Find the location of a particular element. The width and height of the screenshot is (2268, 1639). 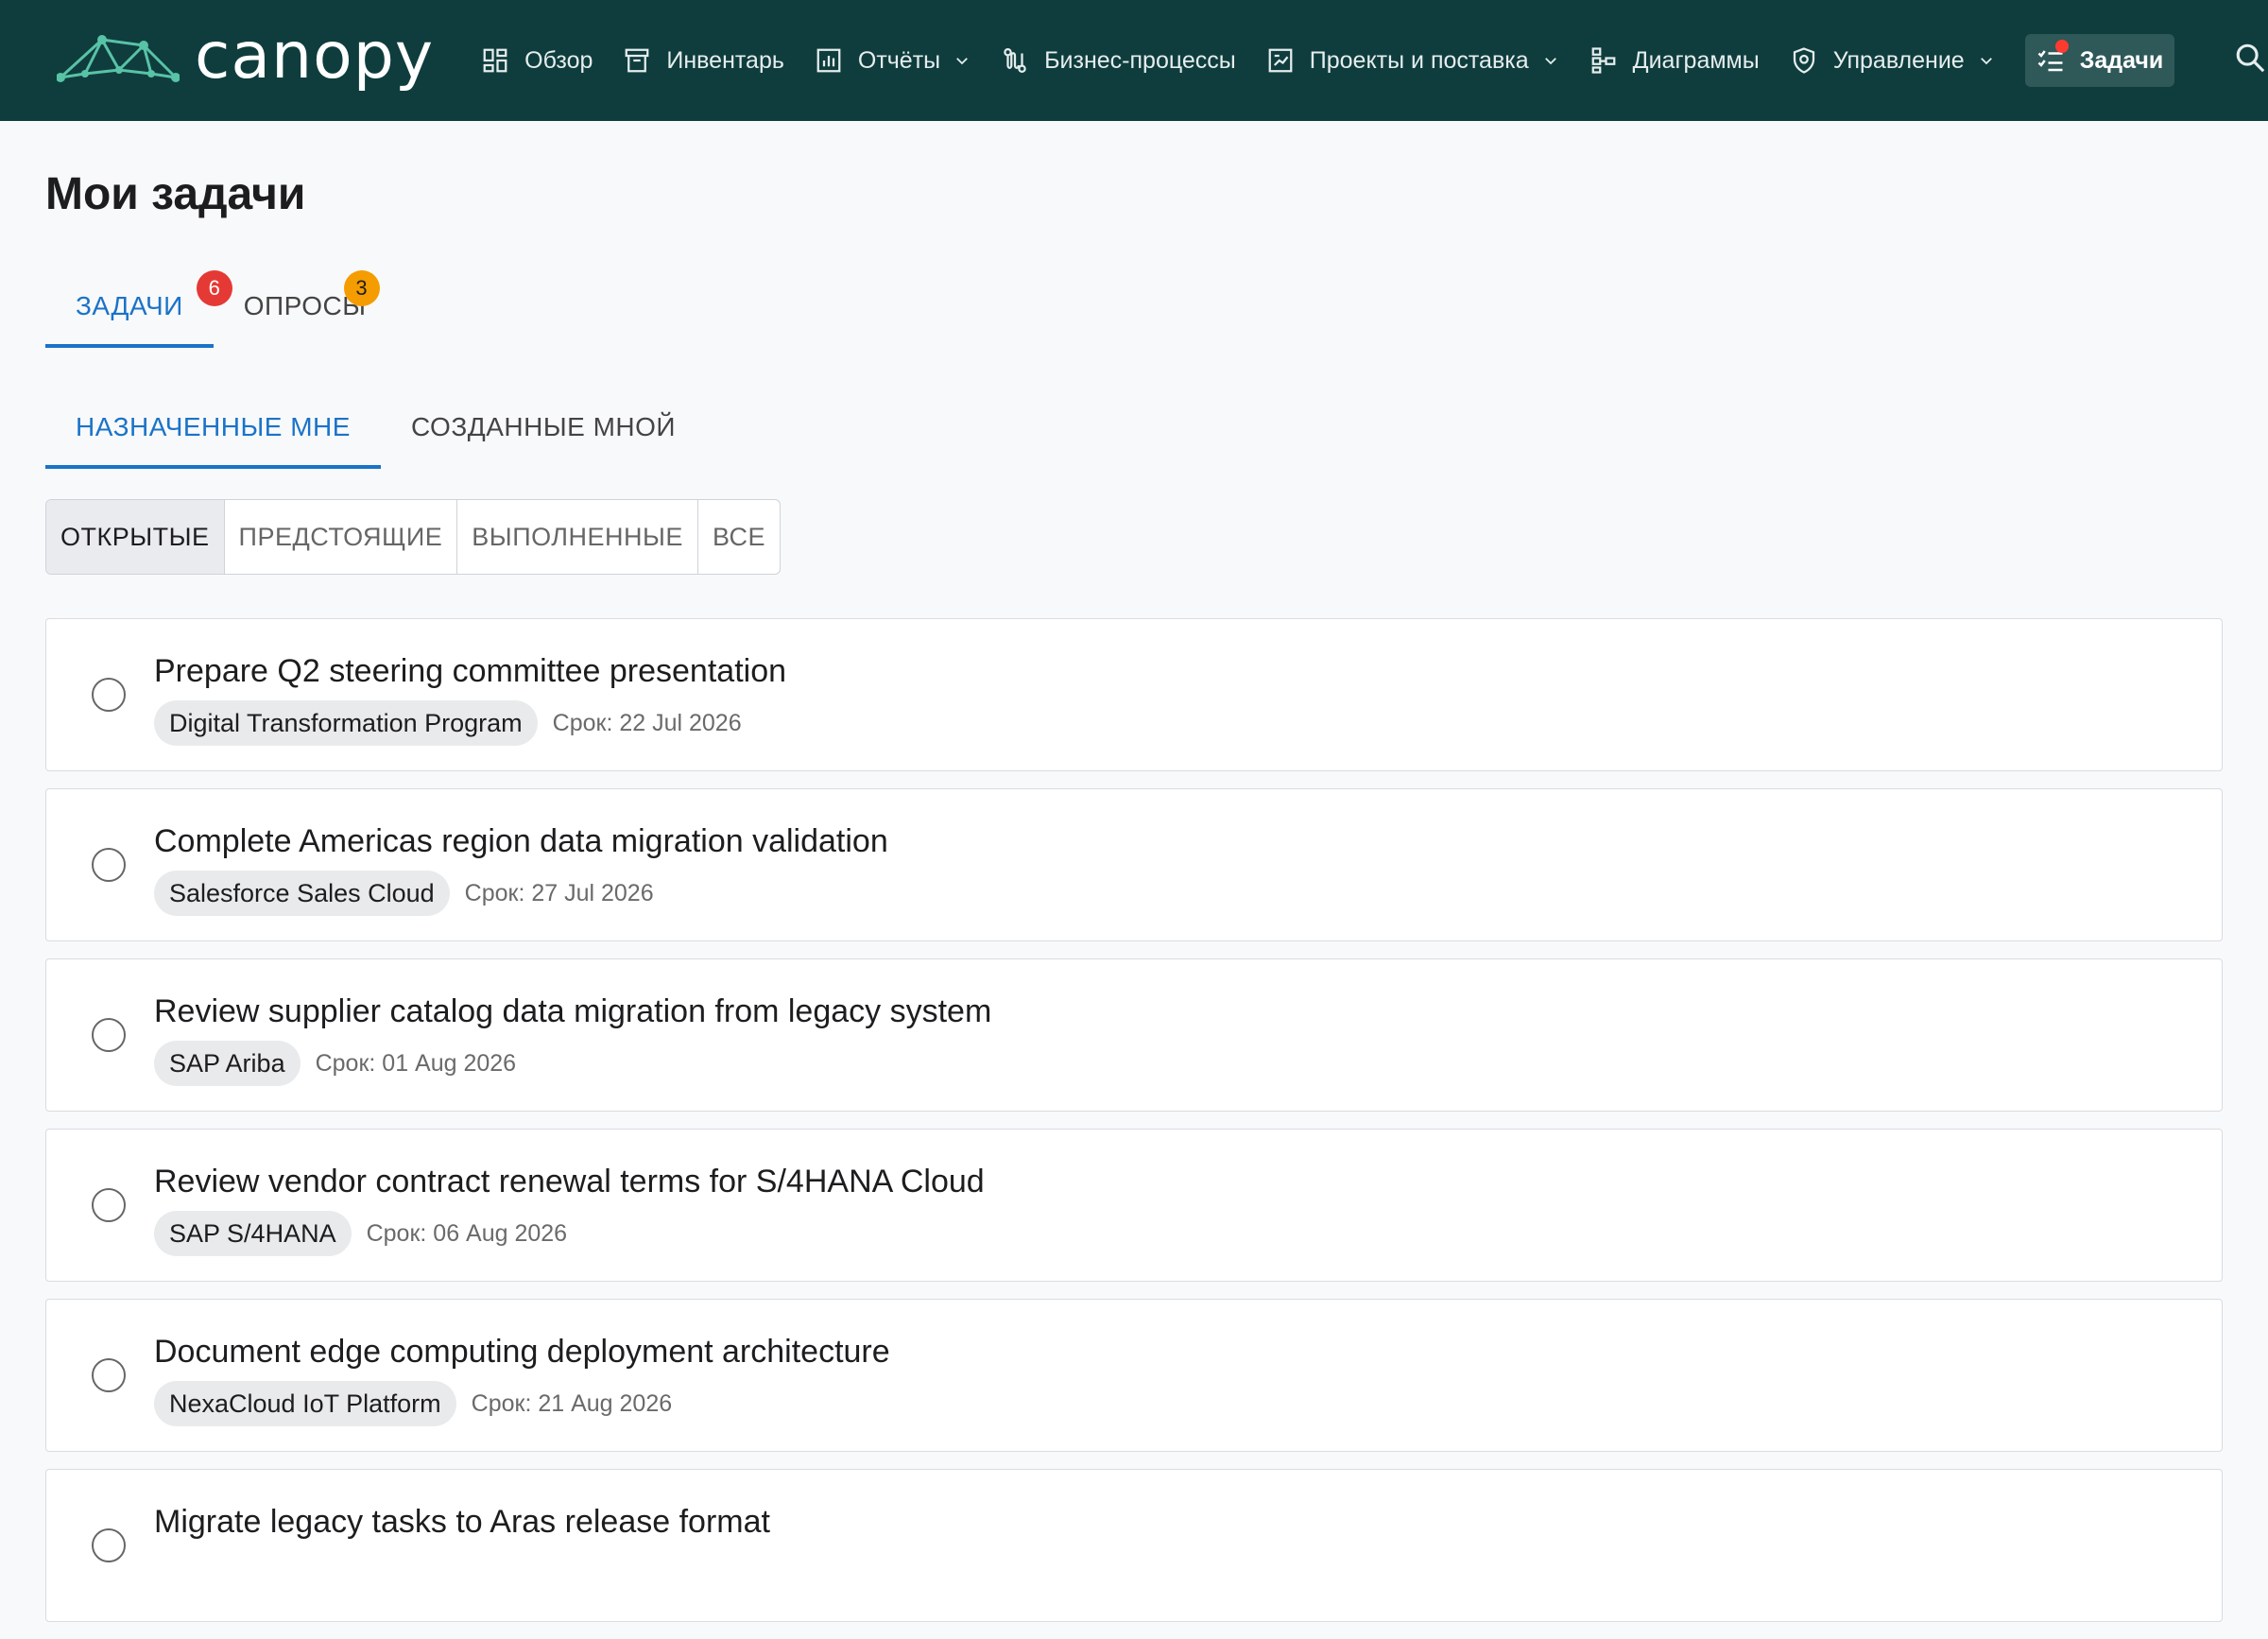

nav-item-inventory: Инвентарь is located at coordinates (703, 60).